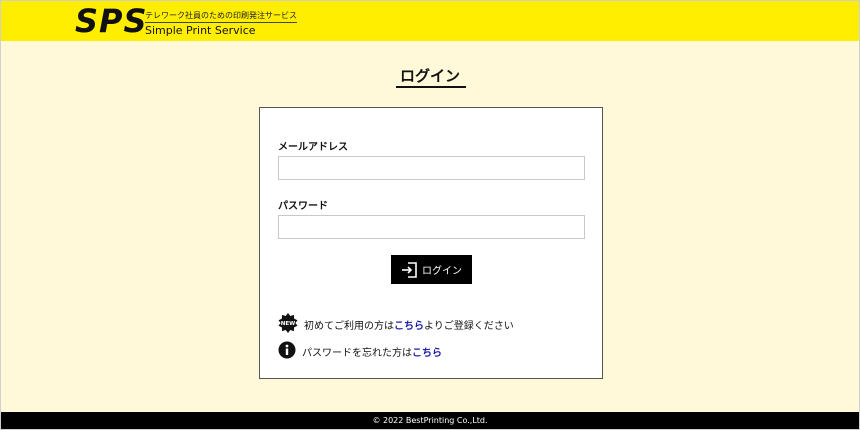 The image size is (860, 430). Describe the element at coordinates (442, 271) in the screenshot. I see `login-button-label: ログイン` at that location.